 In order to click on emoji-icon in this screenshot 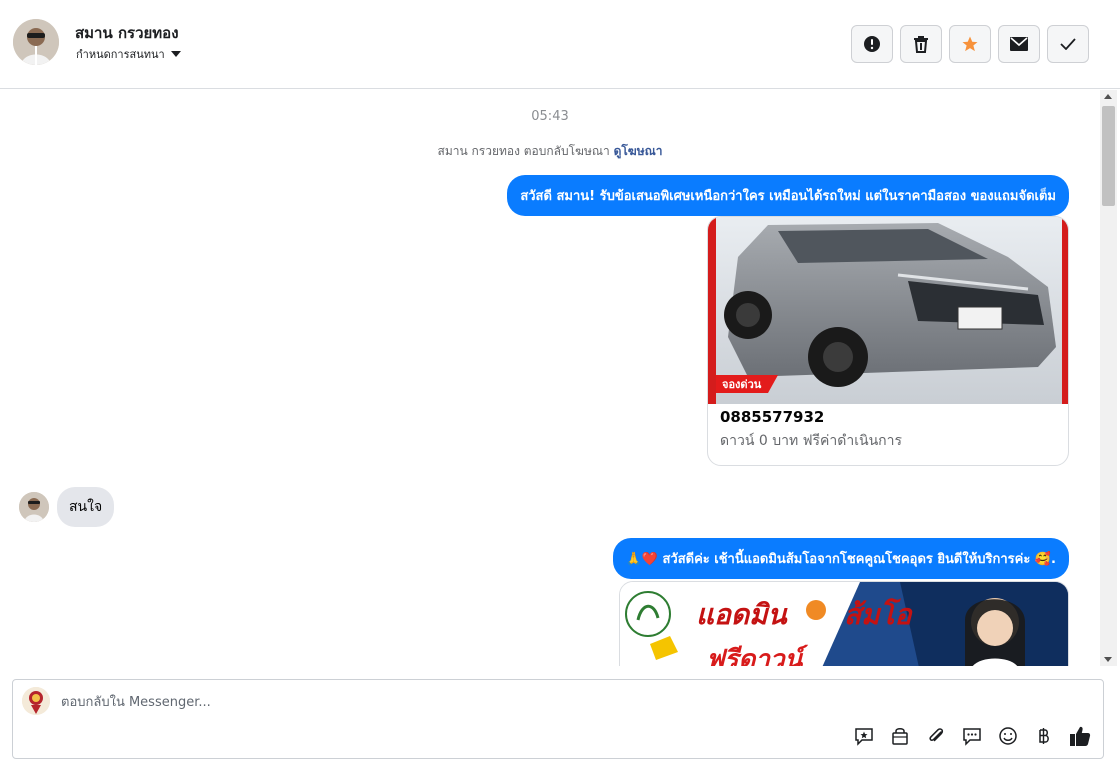, I will do `click(1008, 736)`.